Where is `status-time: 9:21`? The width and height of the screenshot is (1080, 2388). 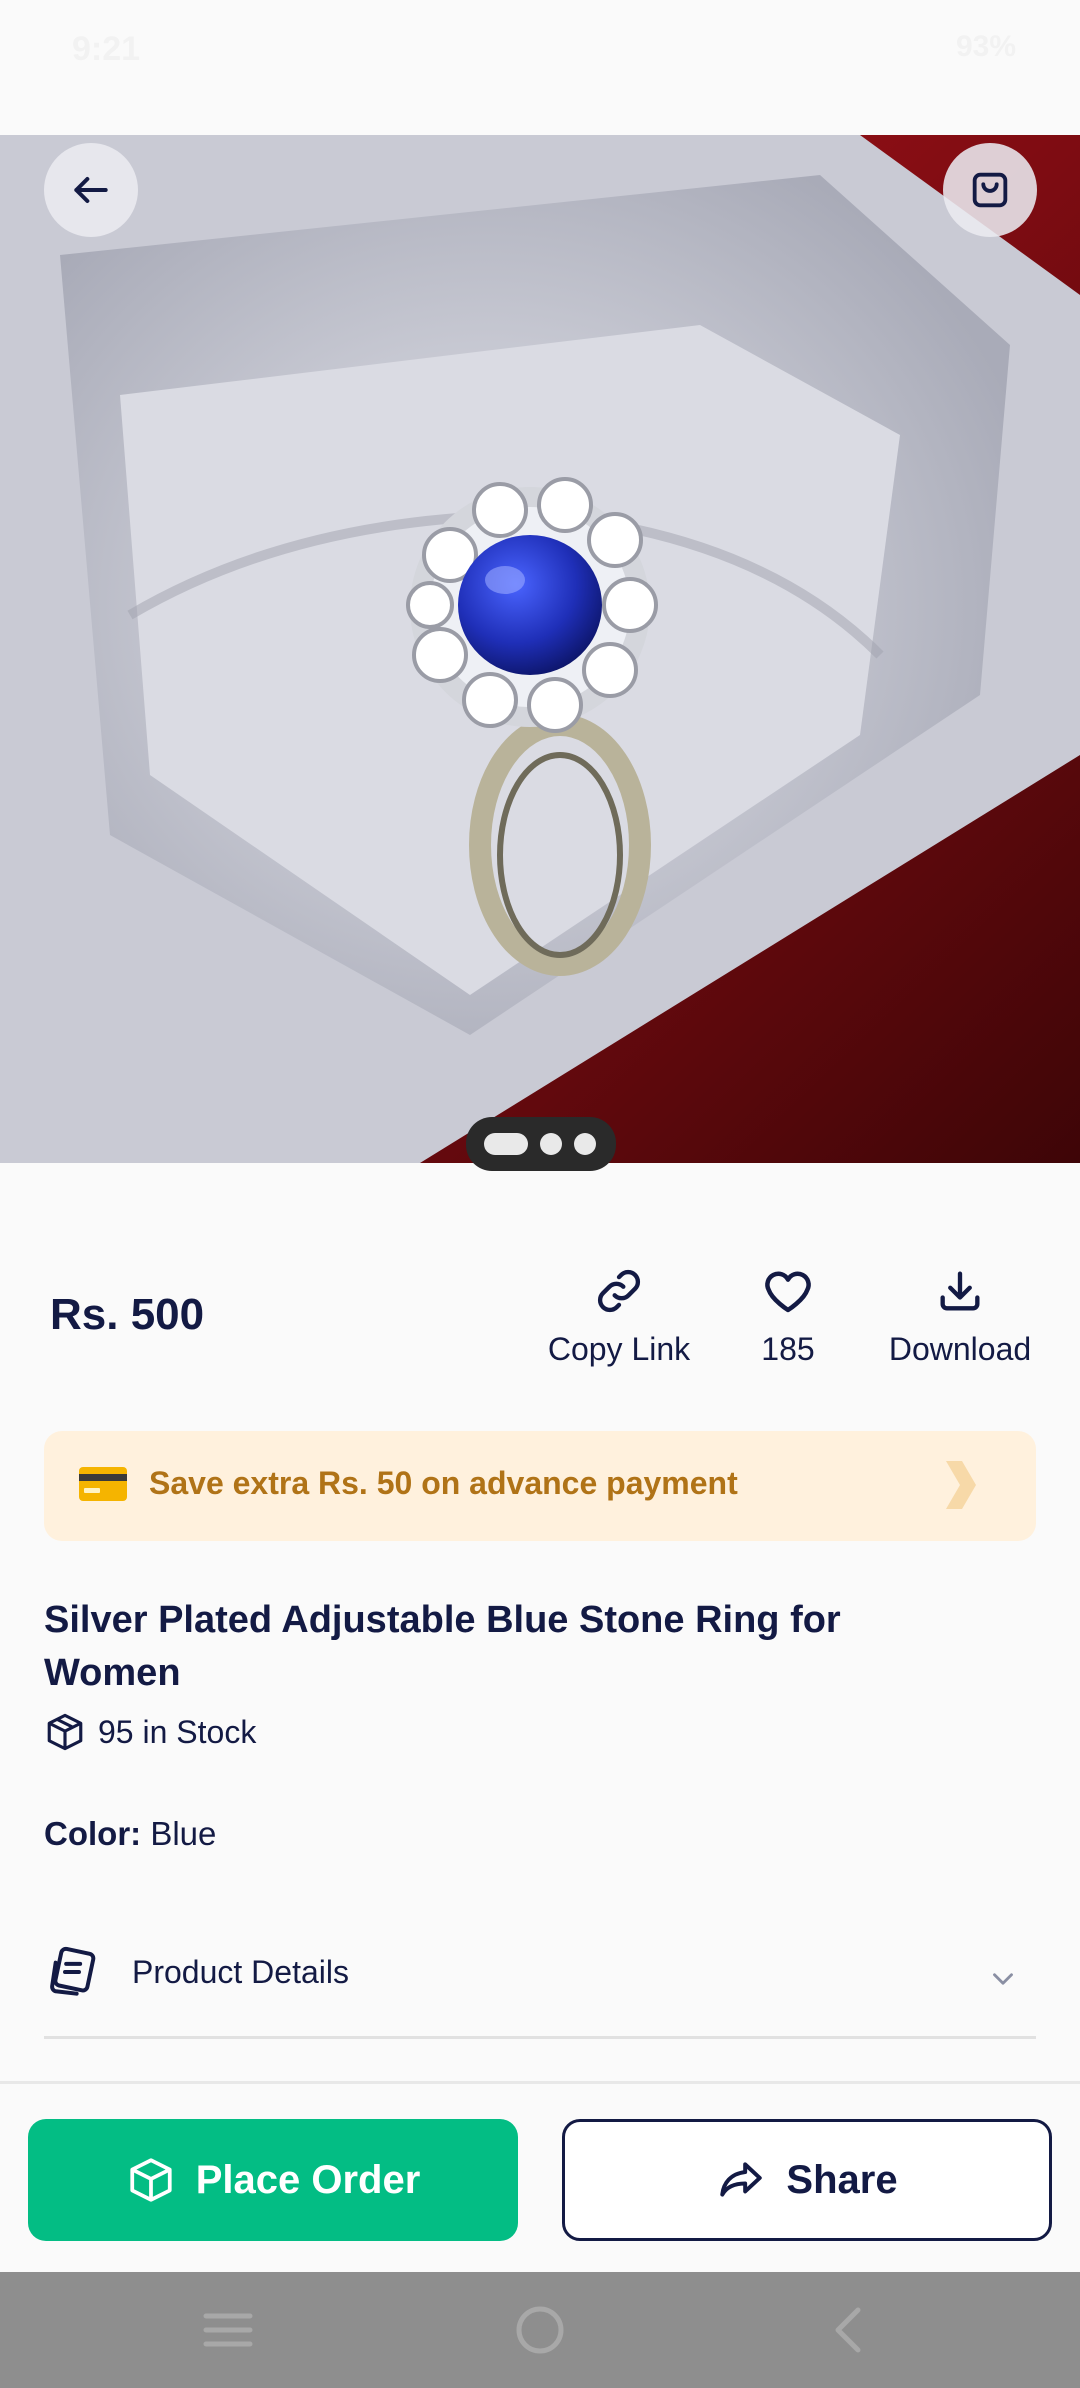
status-time: 9:21 is located at coordinates (106, 49).